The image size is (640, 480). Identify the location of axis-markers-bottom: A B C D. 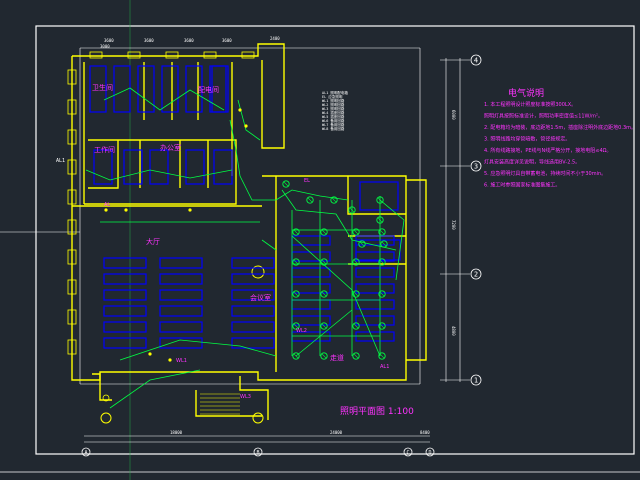
(258, 452).